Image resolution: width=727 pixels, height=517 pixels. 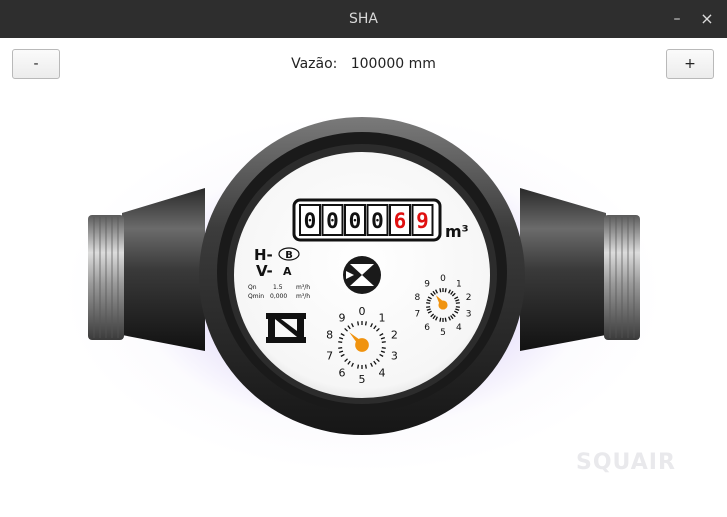 What do you see at coordinates (580, 269) in the screenshot?
I see `right-pipe` at bounding box center [580, 269].